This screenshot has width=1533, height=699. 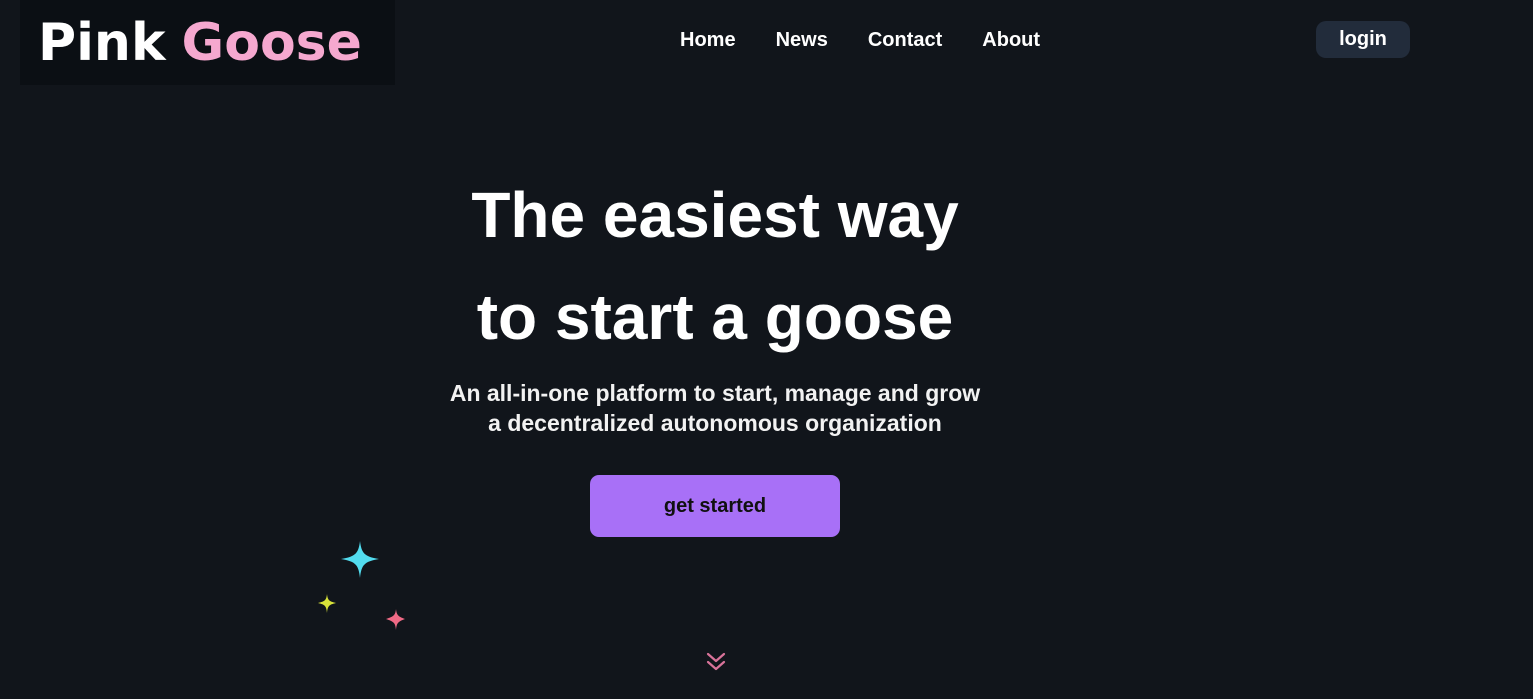 I want to click on sparkle-cyan-icon, so click(x=360, y=559).